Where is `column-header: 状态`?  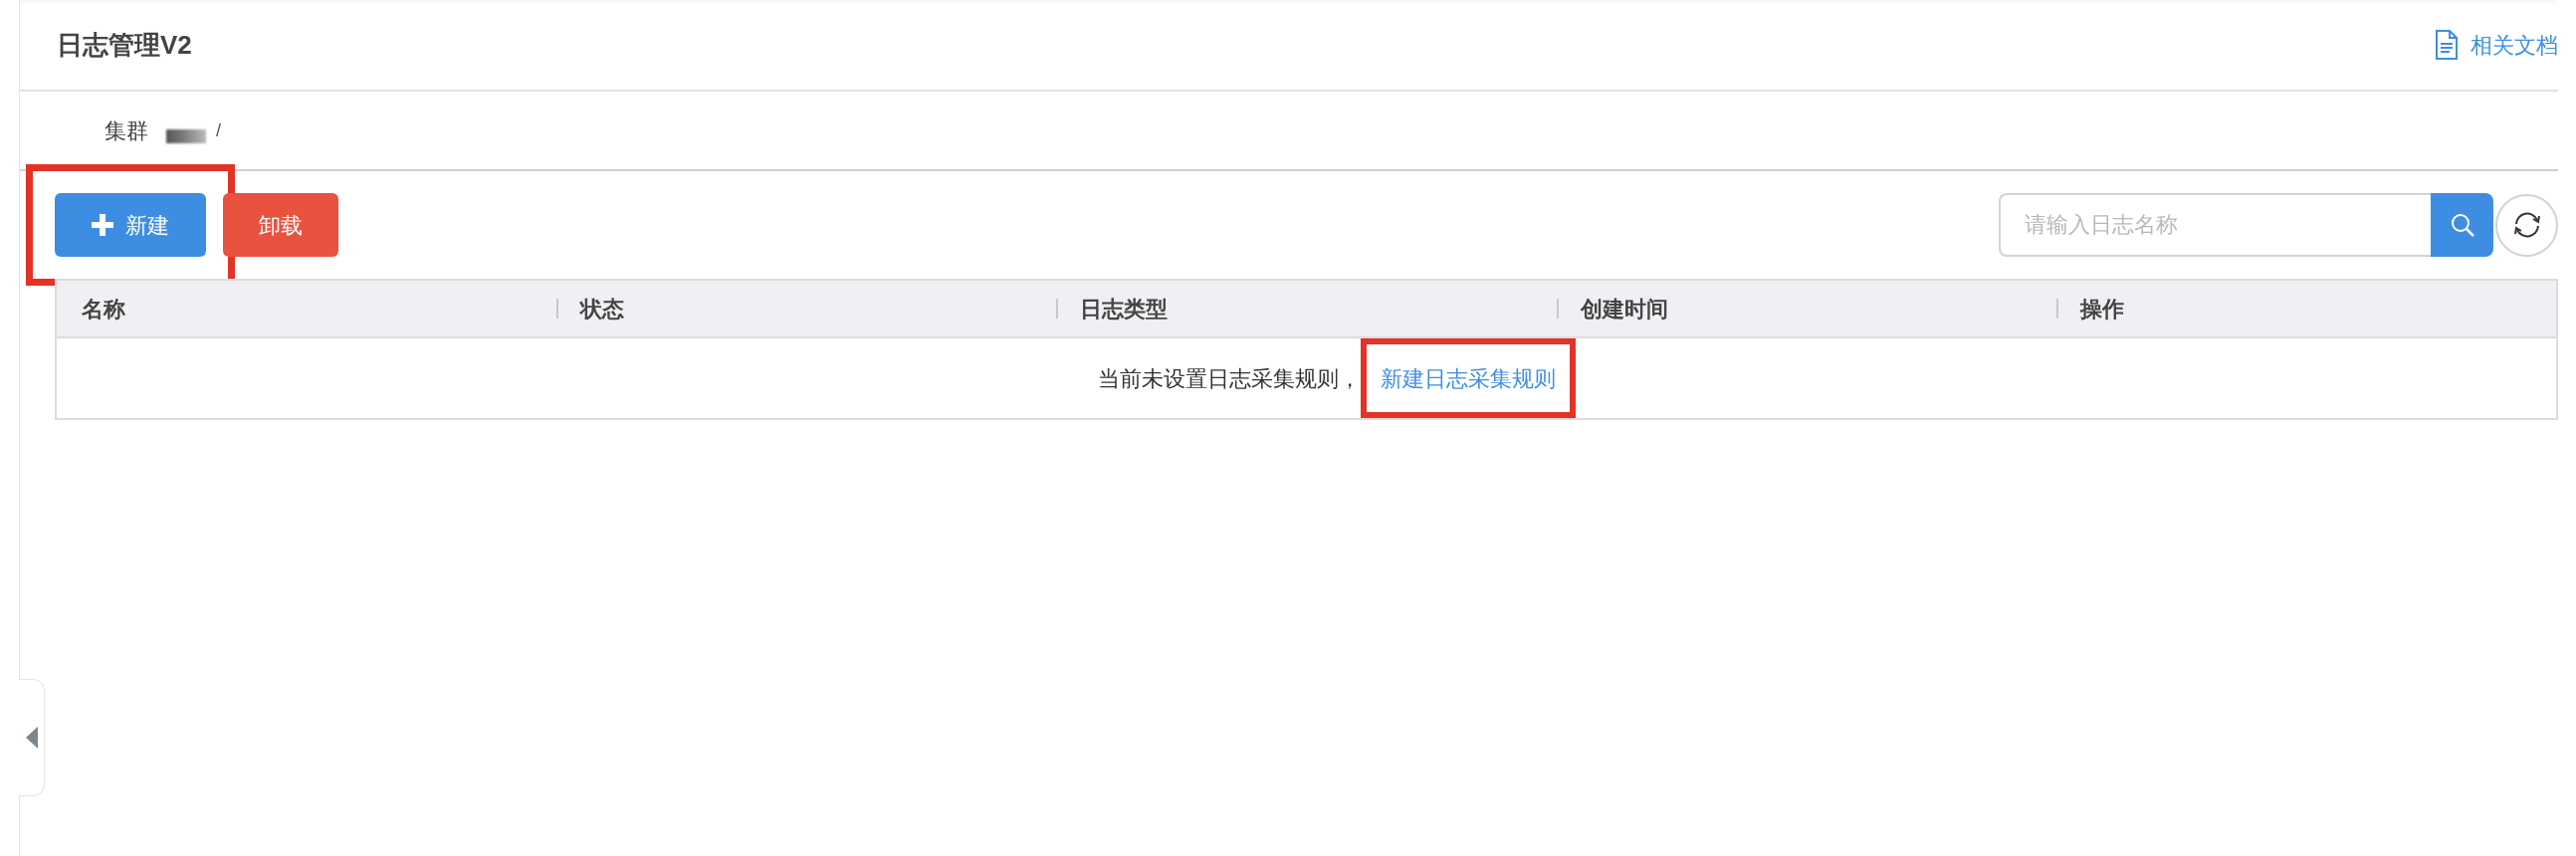
column-header: 状态 is located at coordinates (602, 309).